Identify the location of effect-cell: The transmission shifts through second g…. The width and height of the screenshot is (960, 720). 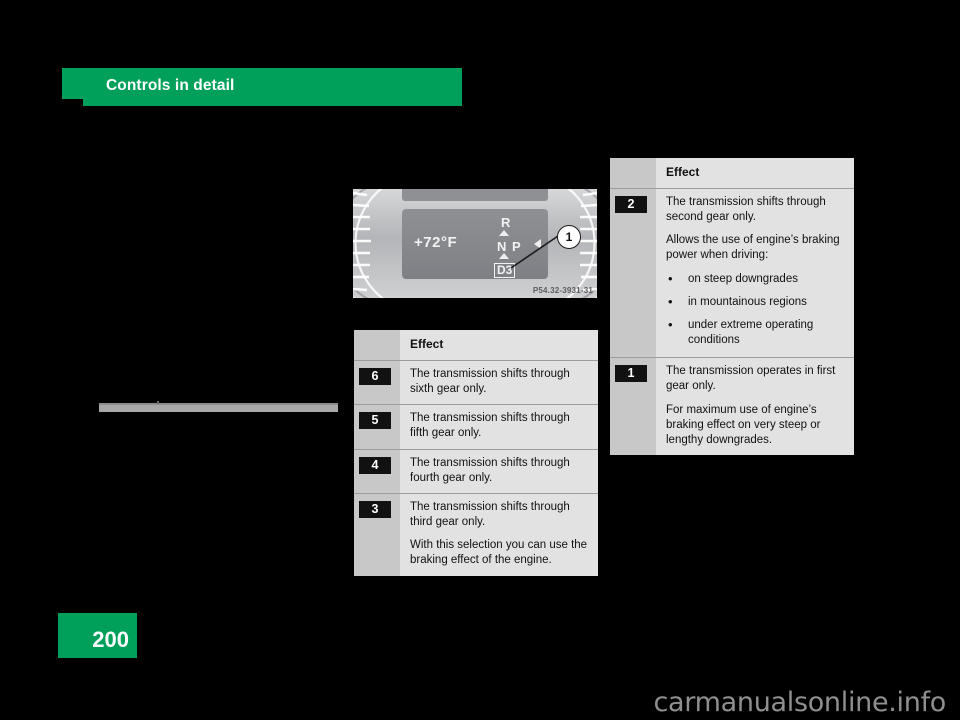
(755, 272).